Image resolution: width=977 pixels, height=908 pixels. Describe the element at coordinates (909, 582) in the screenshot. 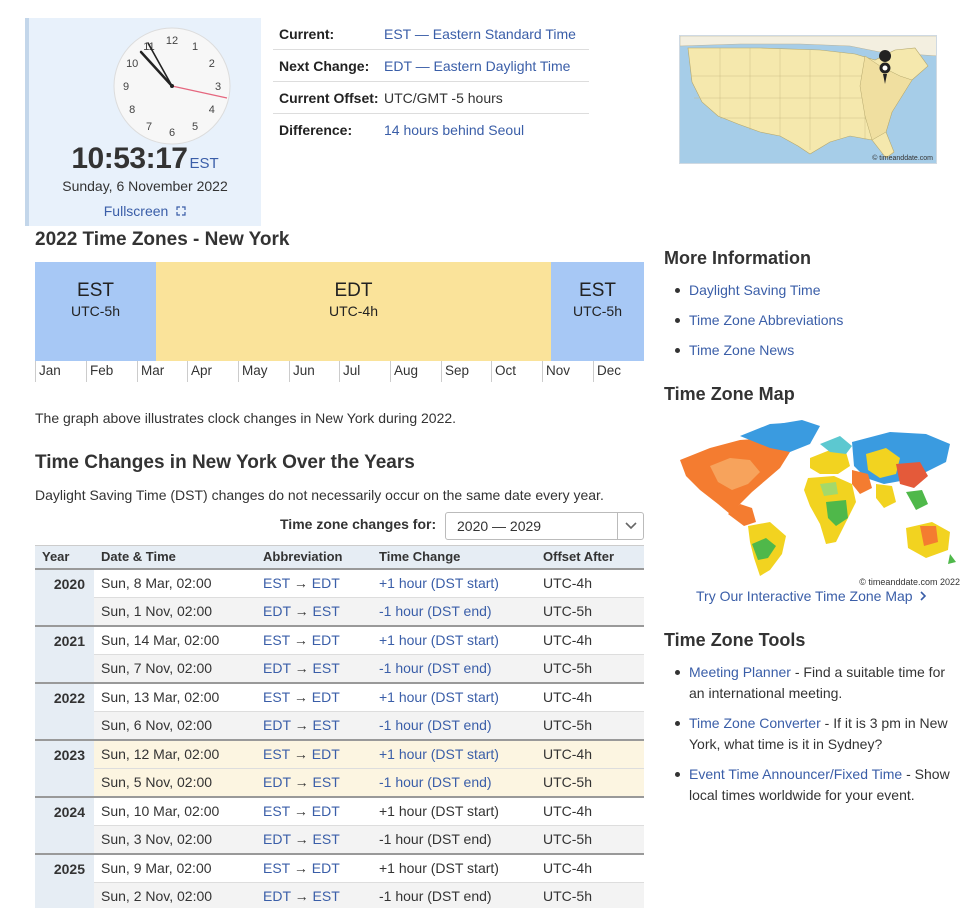

I see `world-map-copyright: © timeanddate.com 2022` at that location.